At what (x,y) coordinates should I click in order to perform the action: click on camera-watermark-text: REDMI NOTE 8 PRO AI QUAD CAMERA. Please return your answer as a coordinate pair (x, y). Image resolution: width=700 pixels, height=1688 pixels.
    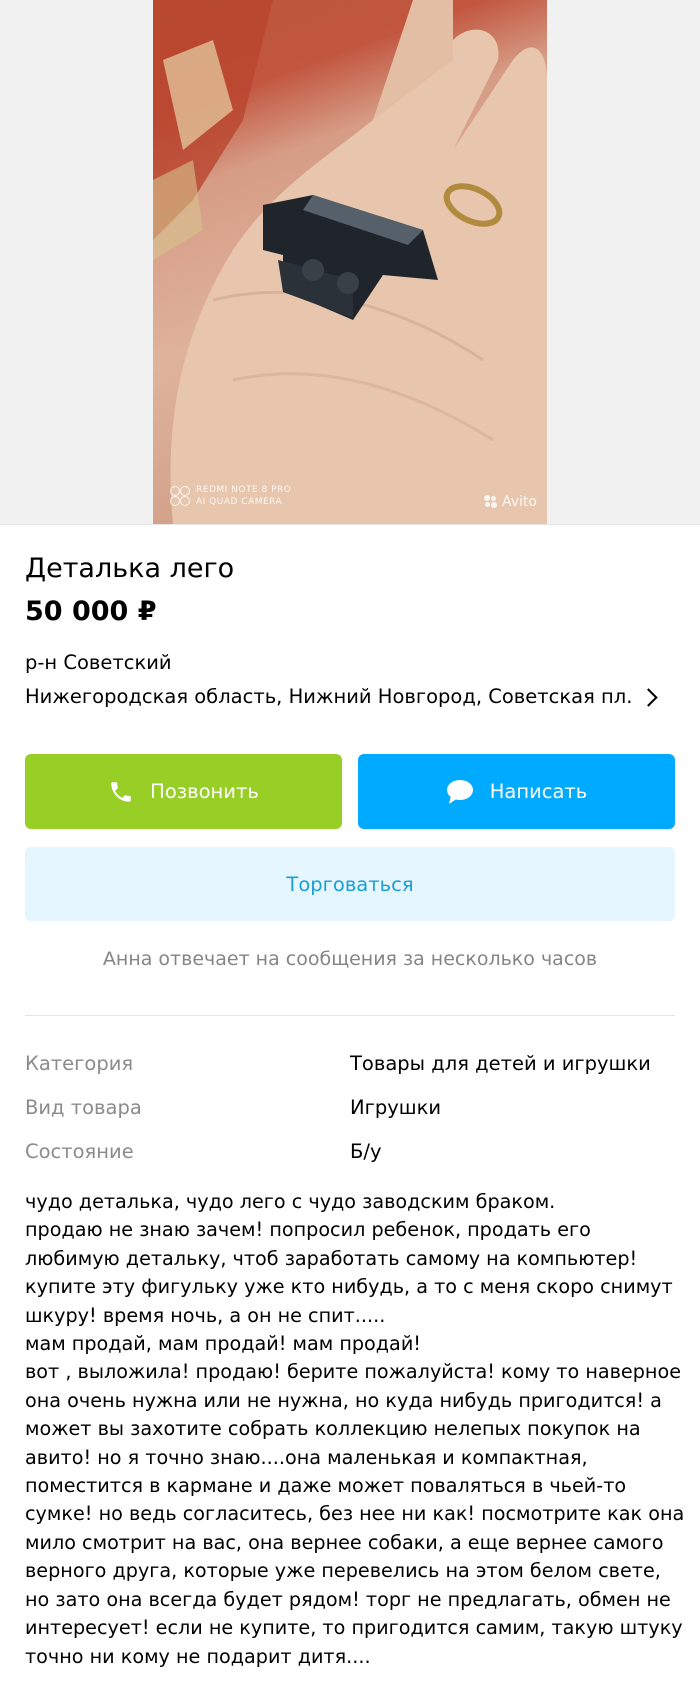
    Looking at the image, I should click on (243, 496).